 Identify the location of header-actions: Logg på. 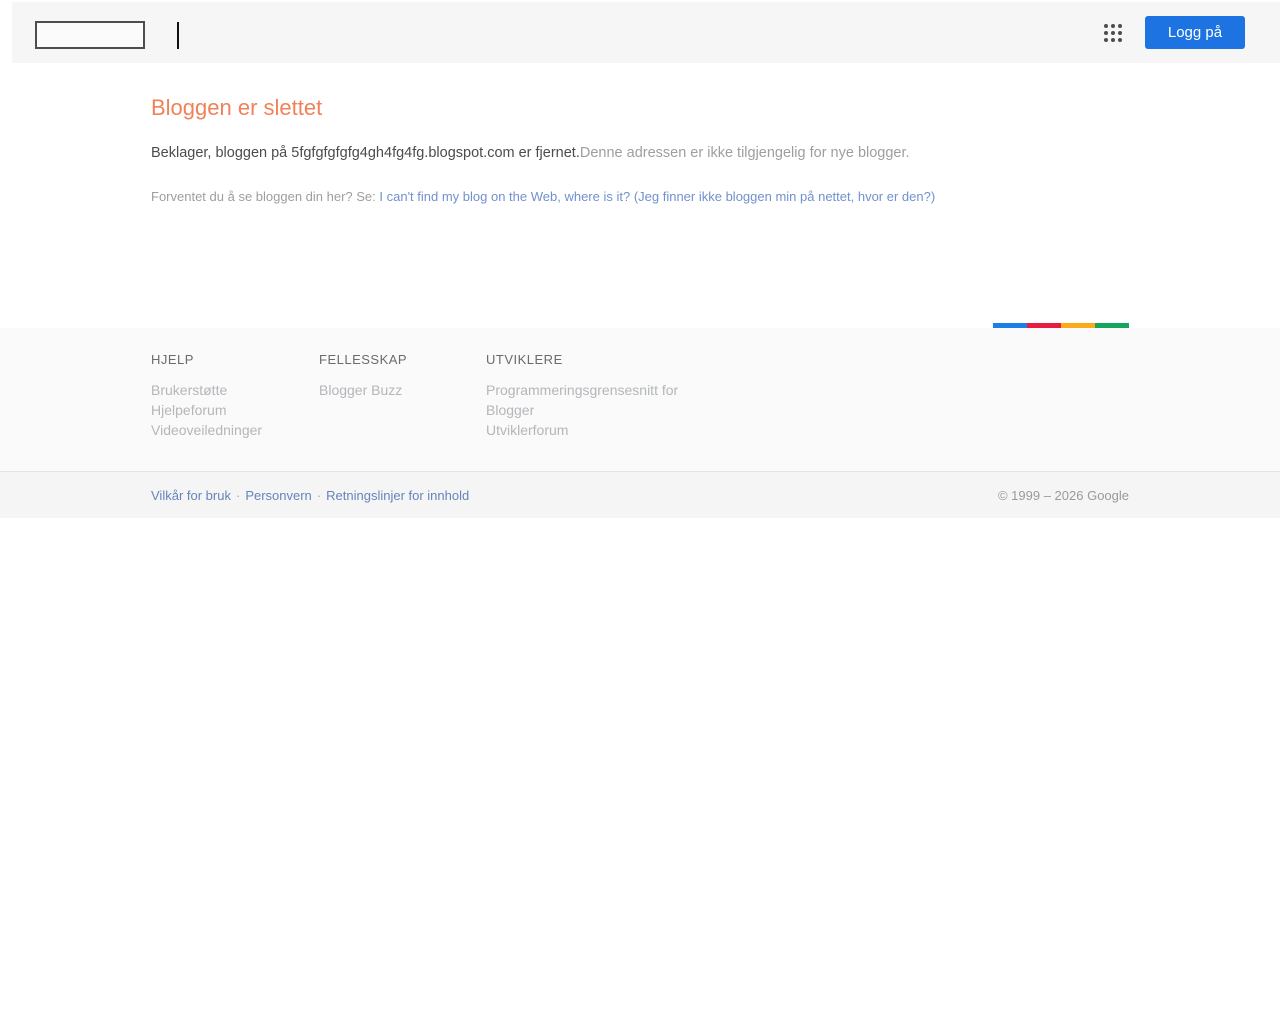
(1174, 32).